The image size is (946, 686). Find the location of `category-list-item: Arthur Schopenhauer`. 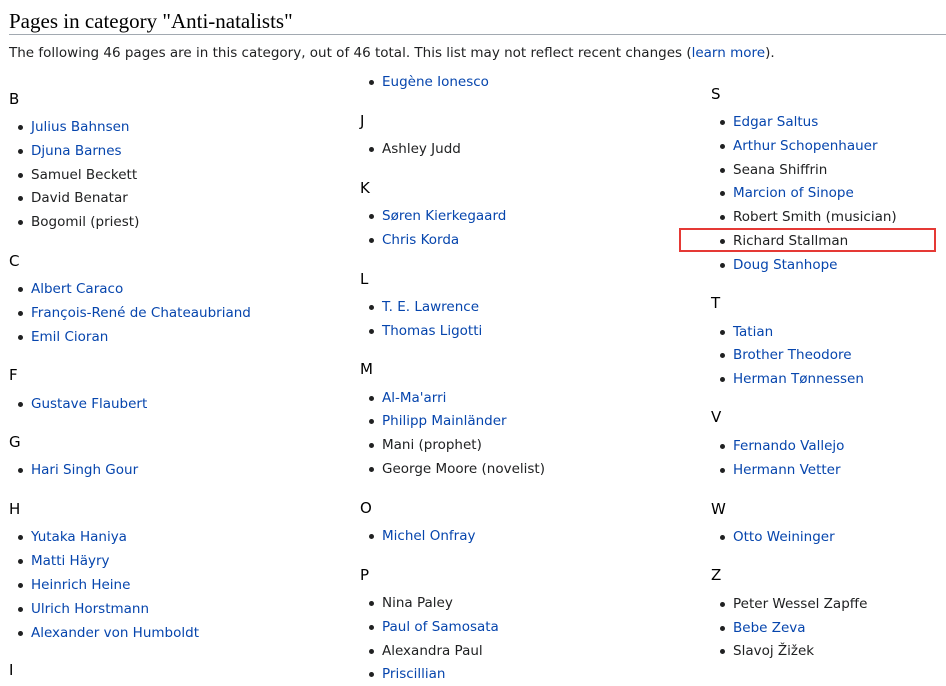

category-list-item: Arthur Schopenhauer is located at coordinates (799, 146).